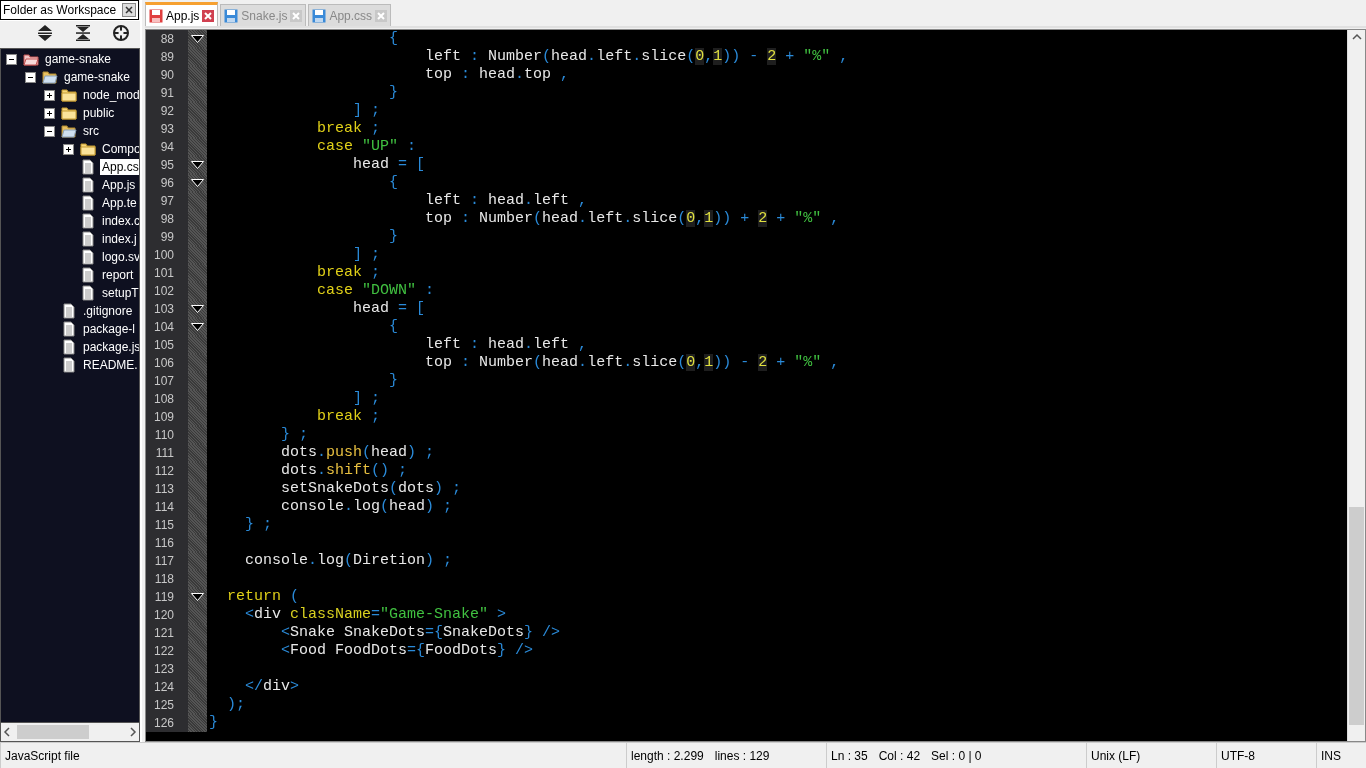 The image size is (1366, 768). Describe the element at coordinates (208, 15) in the screenshot. I see `close-icon` at that location.